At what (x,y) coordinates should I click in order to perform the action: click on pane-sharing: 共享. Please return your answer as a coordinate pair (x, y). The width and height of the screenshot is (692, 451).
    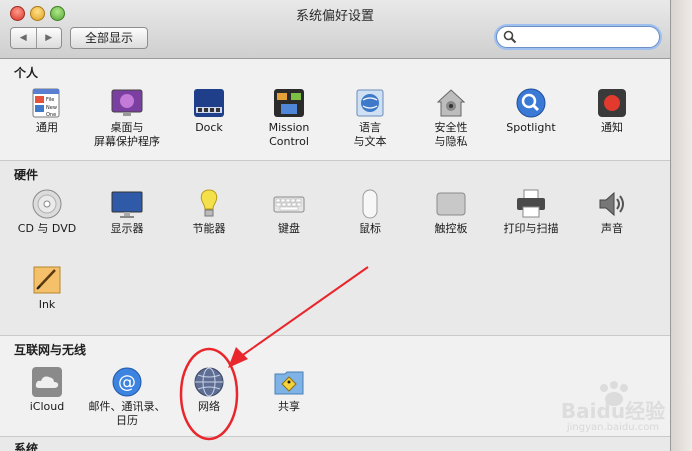
    Looking at the image, I should click on (289, 390).